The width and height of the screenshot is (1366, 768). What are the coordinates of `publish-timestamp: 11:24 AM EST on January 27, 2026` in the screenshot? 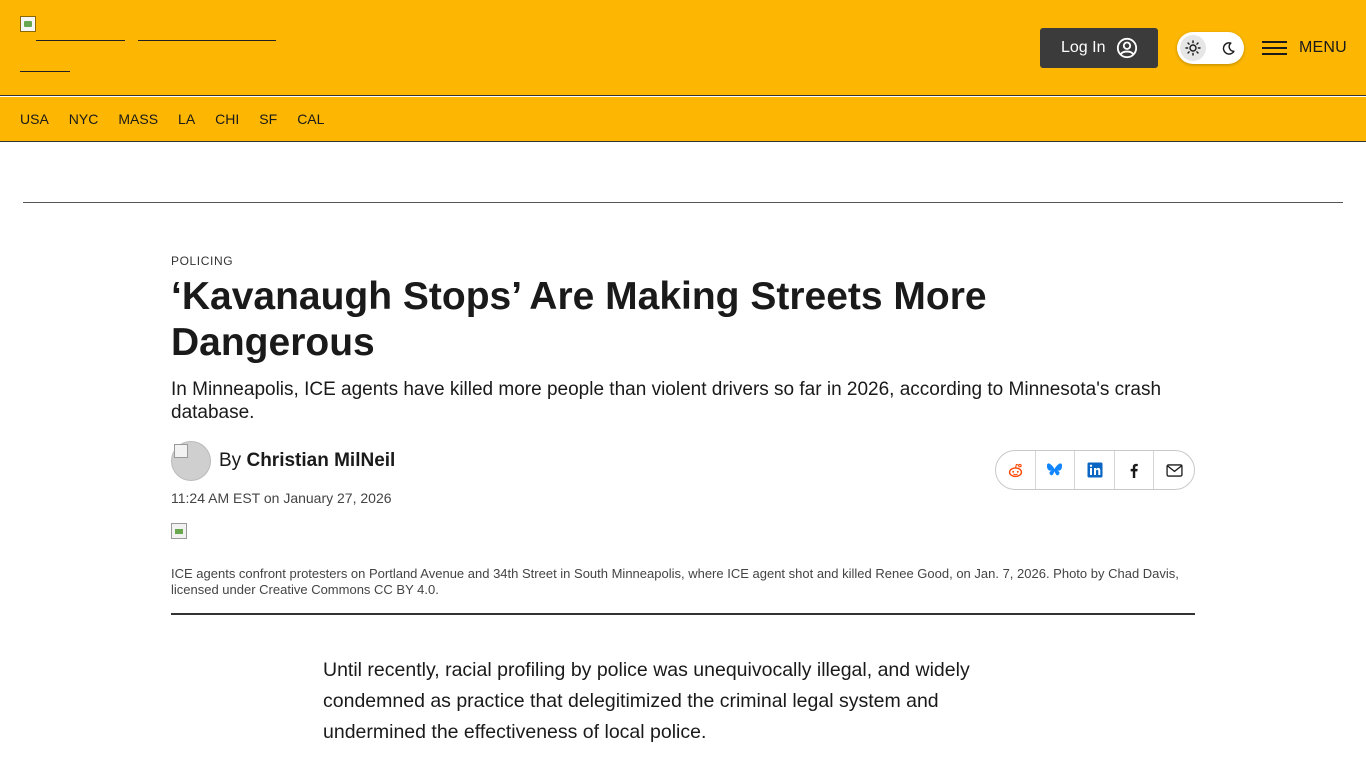 It's located at (281, 498).